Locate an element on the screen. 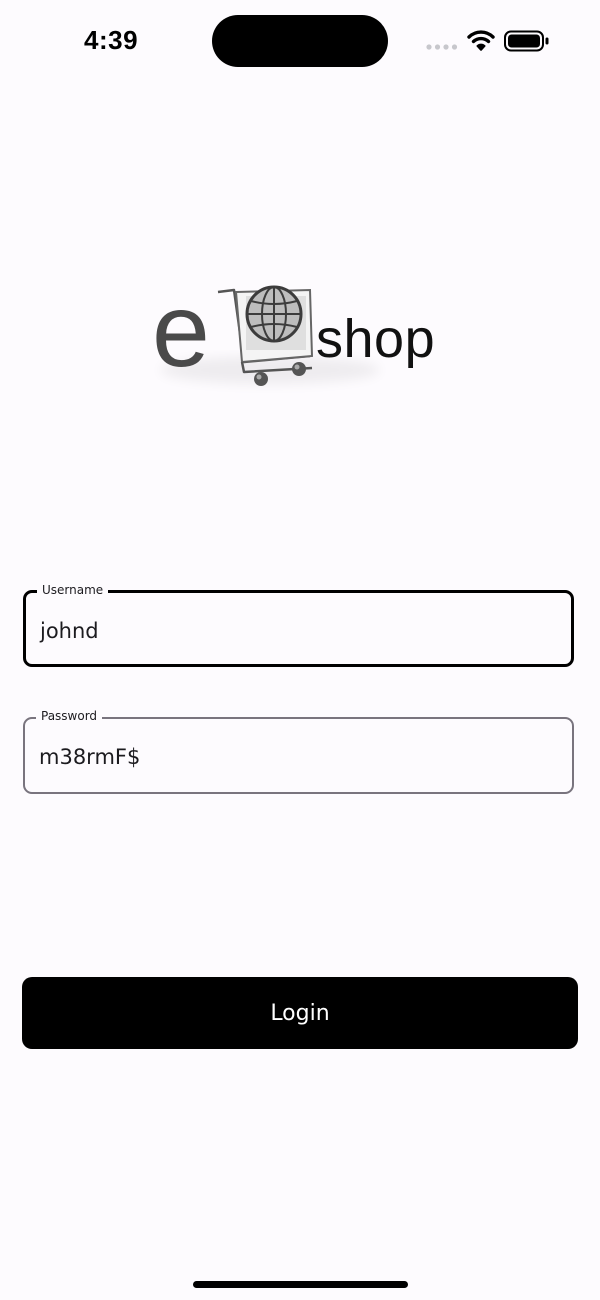 The image size is (600, 1300). status-bar: 4:39 is located at coordinates (300, 40).